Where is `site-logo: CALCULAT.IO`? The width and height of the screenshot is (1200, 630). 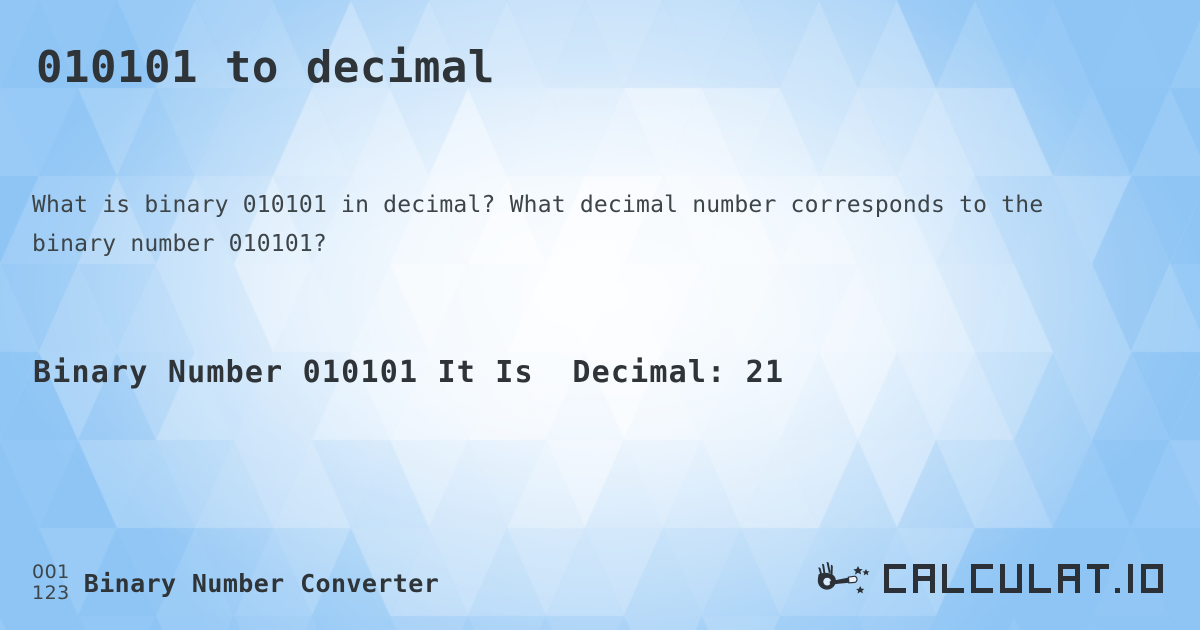
site-logo: CALCULAT.IO is located at coordinates (999, 579).